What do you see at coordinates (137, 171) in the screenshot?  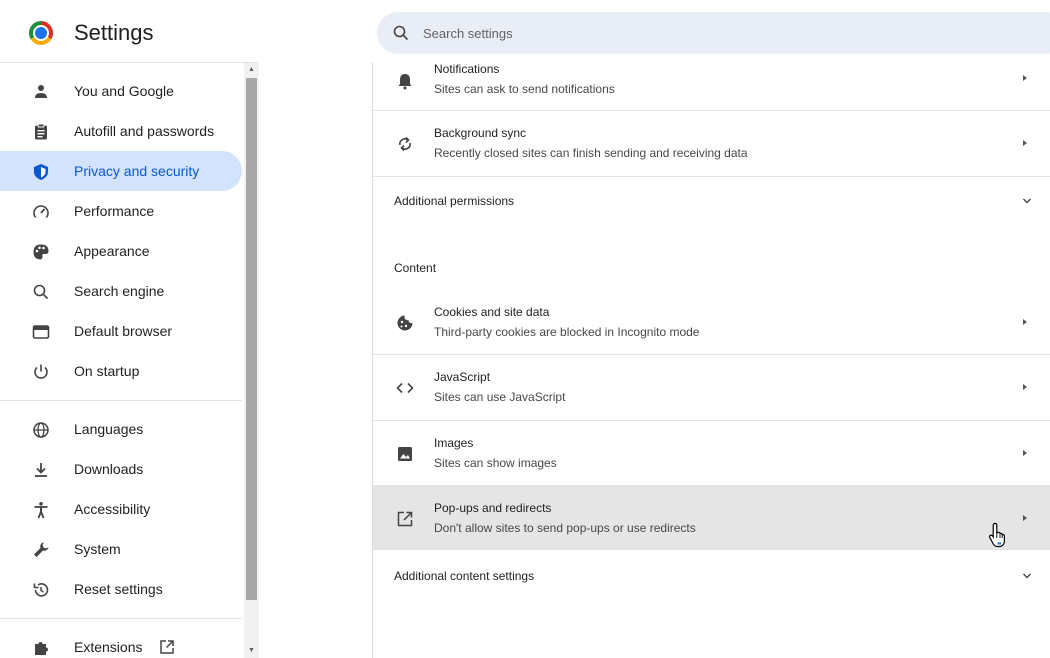 I see `sidebar-item-label: Privacy and security` at bounding box center [137, 171].